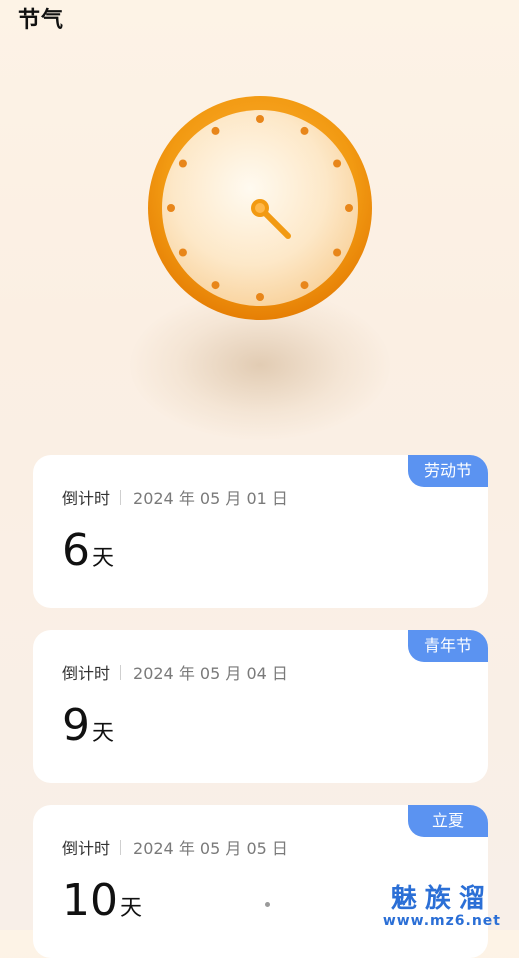 The height and width of the screenshot is (958, 519). I want to click on target-date: 2024 年 05 月 05 日, so click(210, 848).